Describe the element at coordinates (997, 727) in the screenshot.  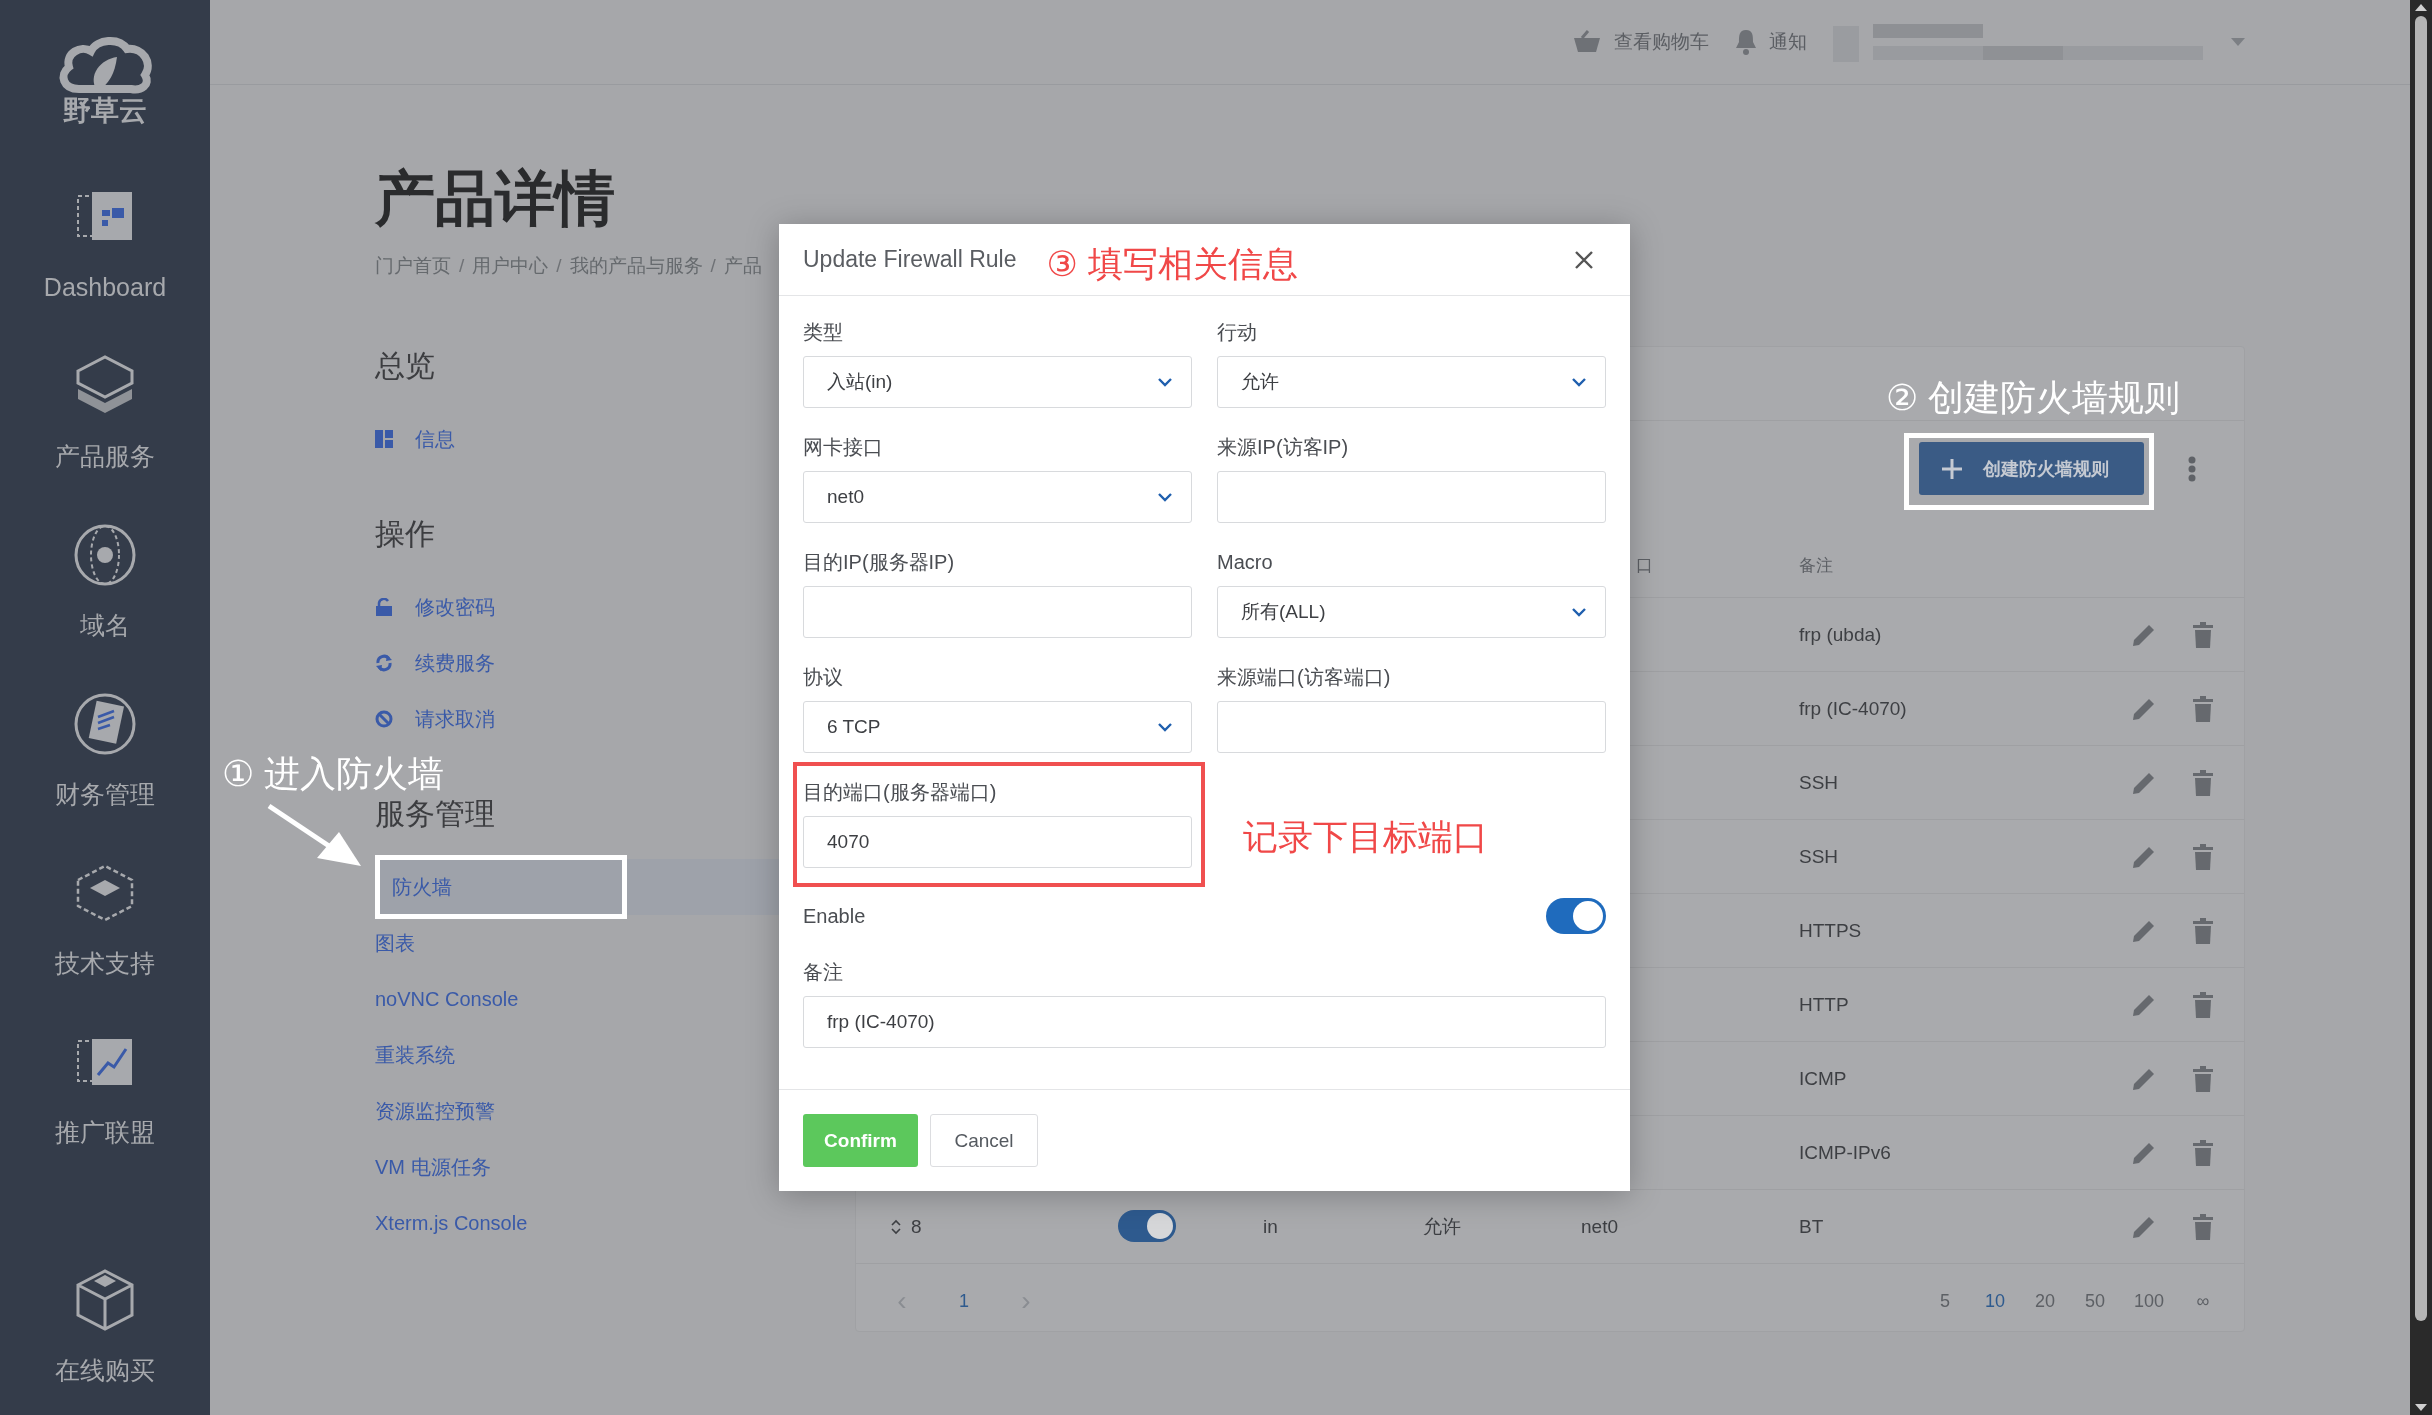
I see `select-field: 6 TCP` at that location.